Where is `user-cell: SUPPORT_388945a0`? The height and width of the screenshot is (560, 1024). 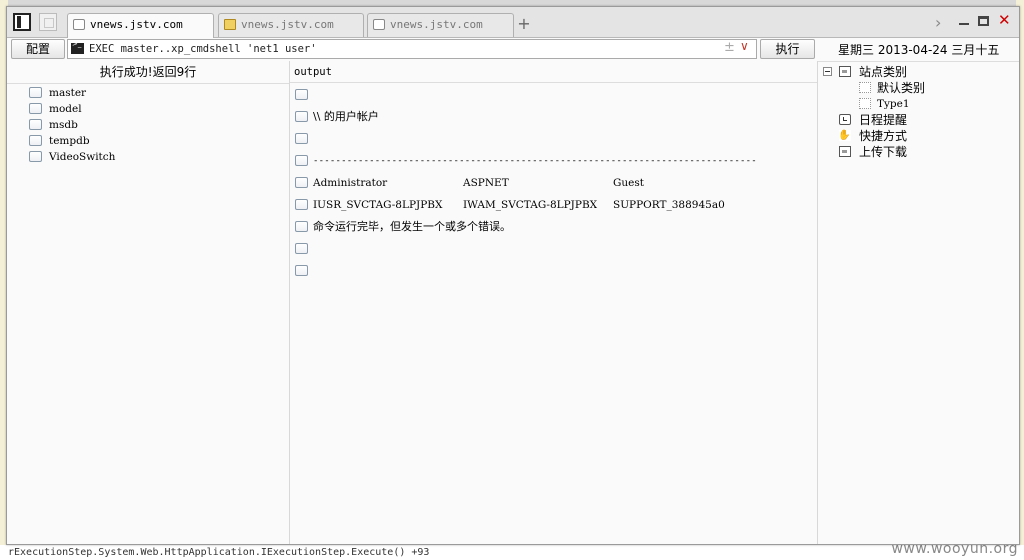
user-cell: SUPPORT_388945a0 is located at coordinates (669, 205).